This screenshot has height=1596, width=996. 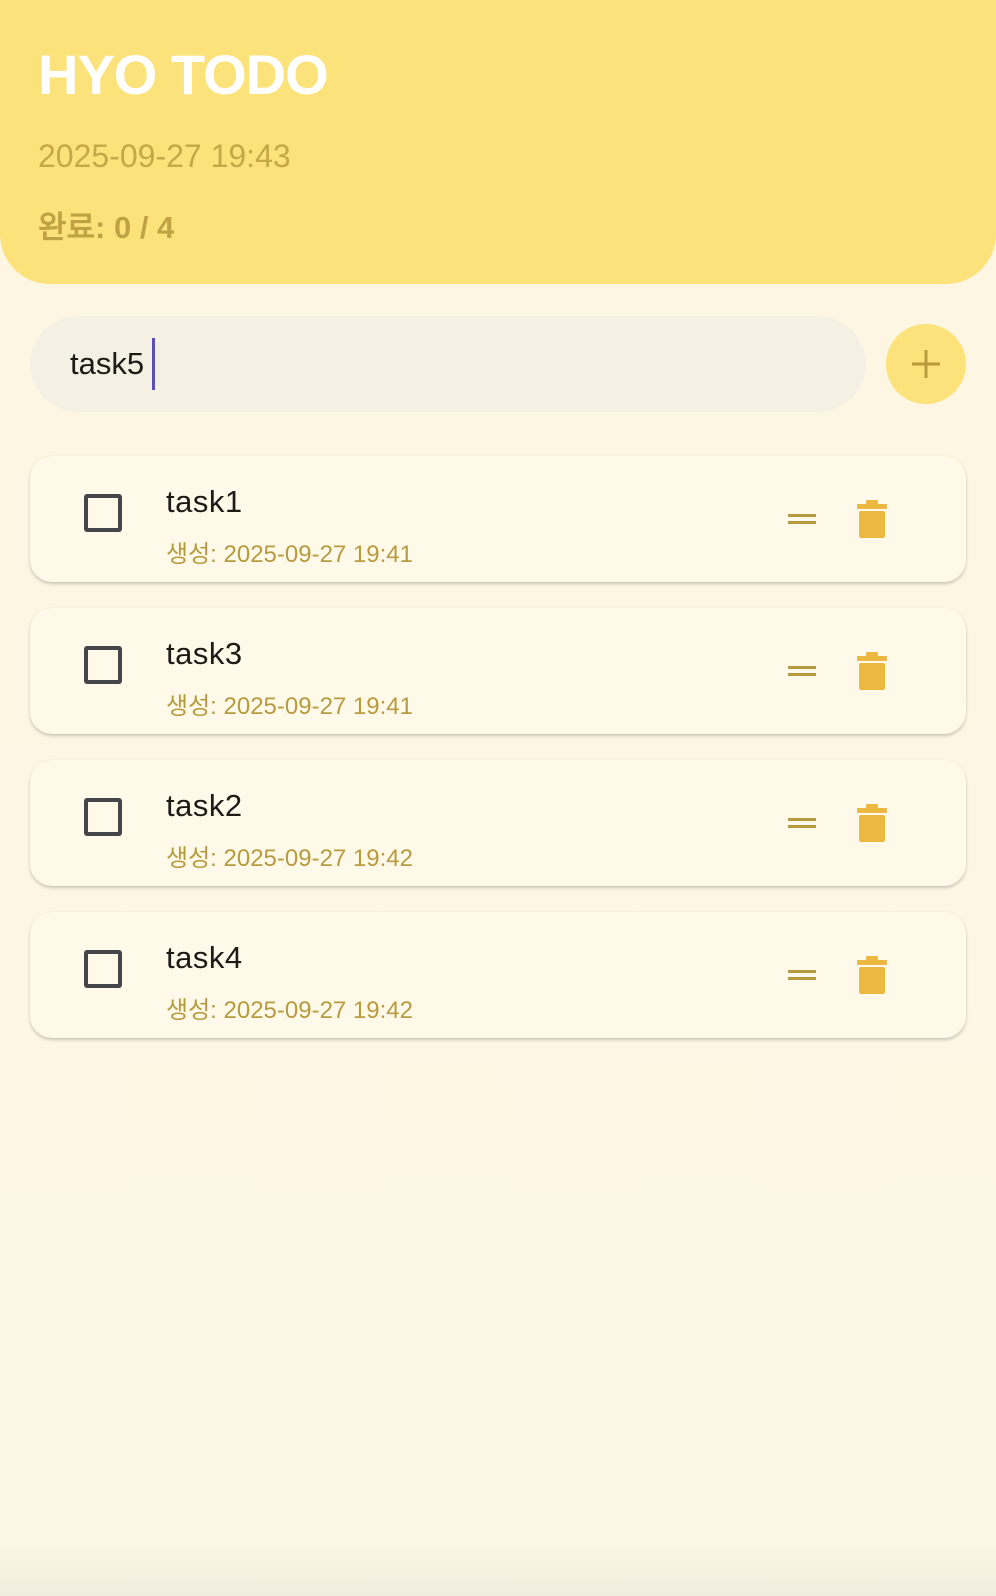 I want to click on add-task-button, so click(x=926, y=364).